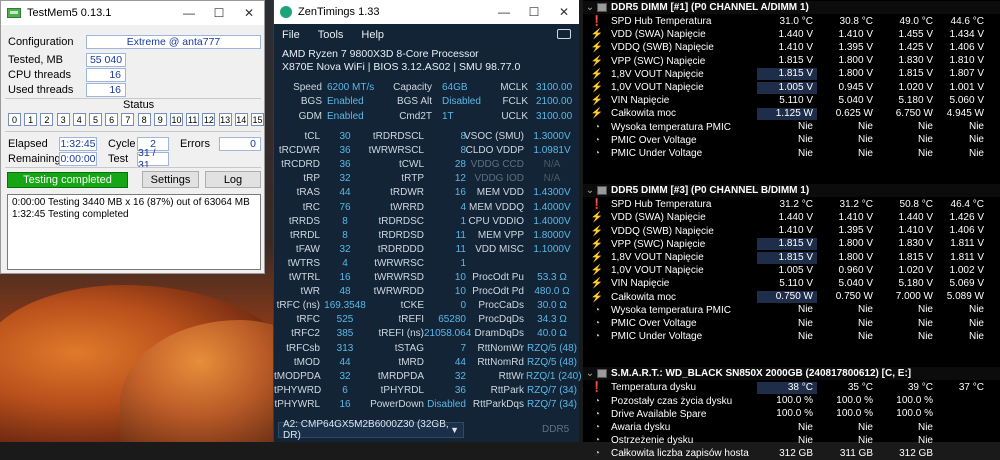 This screenshot has width=1000, height=460. I want to click on errors-value: 0, so click(240, 144).